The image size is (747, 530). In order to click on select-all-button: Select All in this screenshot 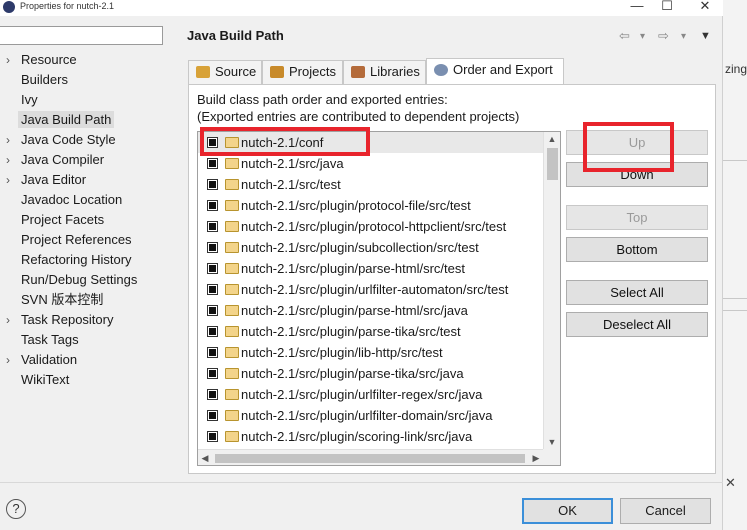, I will do `click(637, 292)`.